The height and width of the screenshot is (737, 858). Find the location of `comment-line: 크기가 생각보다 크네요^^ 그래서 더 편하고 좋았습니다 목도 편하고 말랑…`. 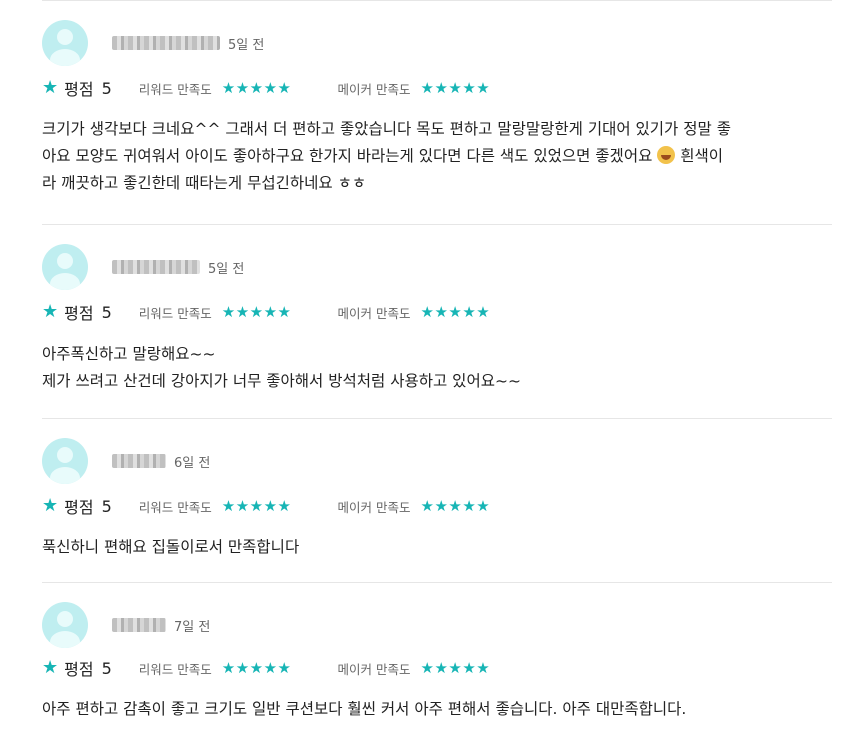

comment-line: 크기가 생각보다 크네요^^ 그래서 더 편하고 좋았습니다 목도 편하고 말랑… is located at coordinates (386, 129).